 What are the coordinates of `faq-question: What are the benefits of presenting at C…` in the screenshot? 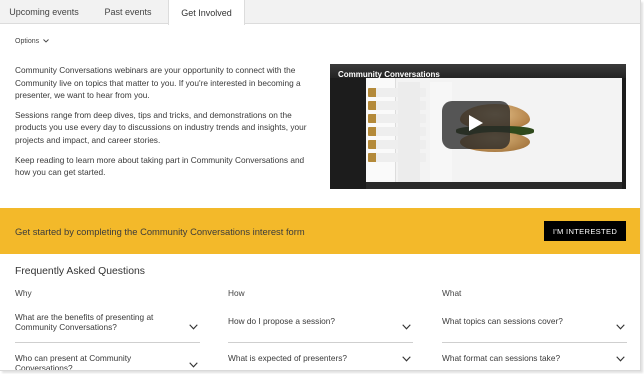 It's located at (107, 327).